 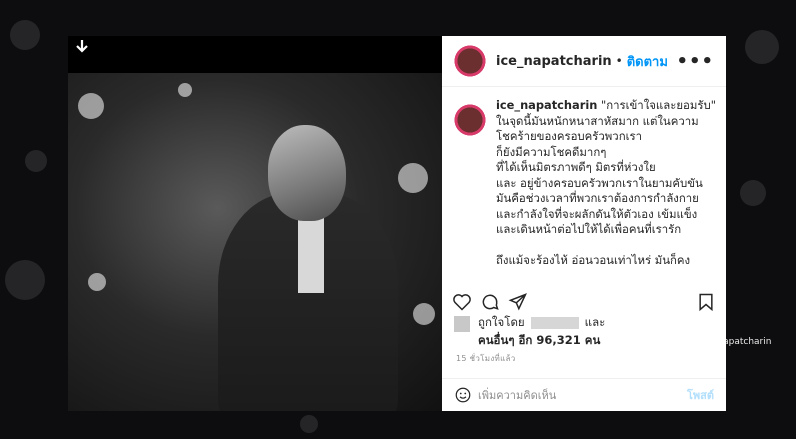 What do you see at coordinates (518, 302) in the screenshot?
I see `share-icon` at bounding box center [518, 302].